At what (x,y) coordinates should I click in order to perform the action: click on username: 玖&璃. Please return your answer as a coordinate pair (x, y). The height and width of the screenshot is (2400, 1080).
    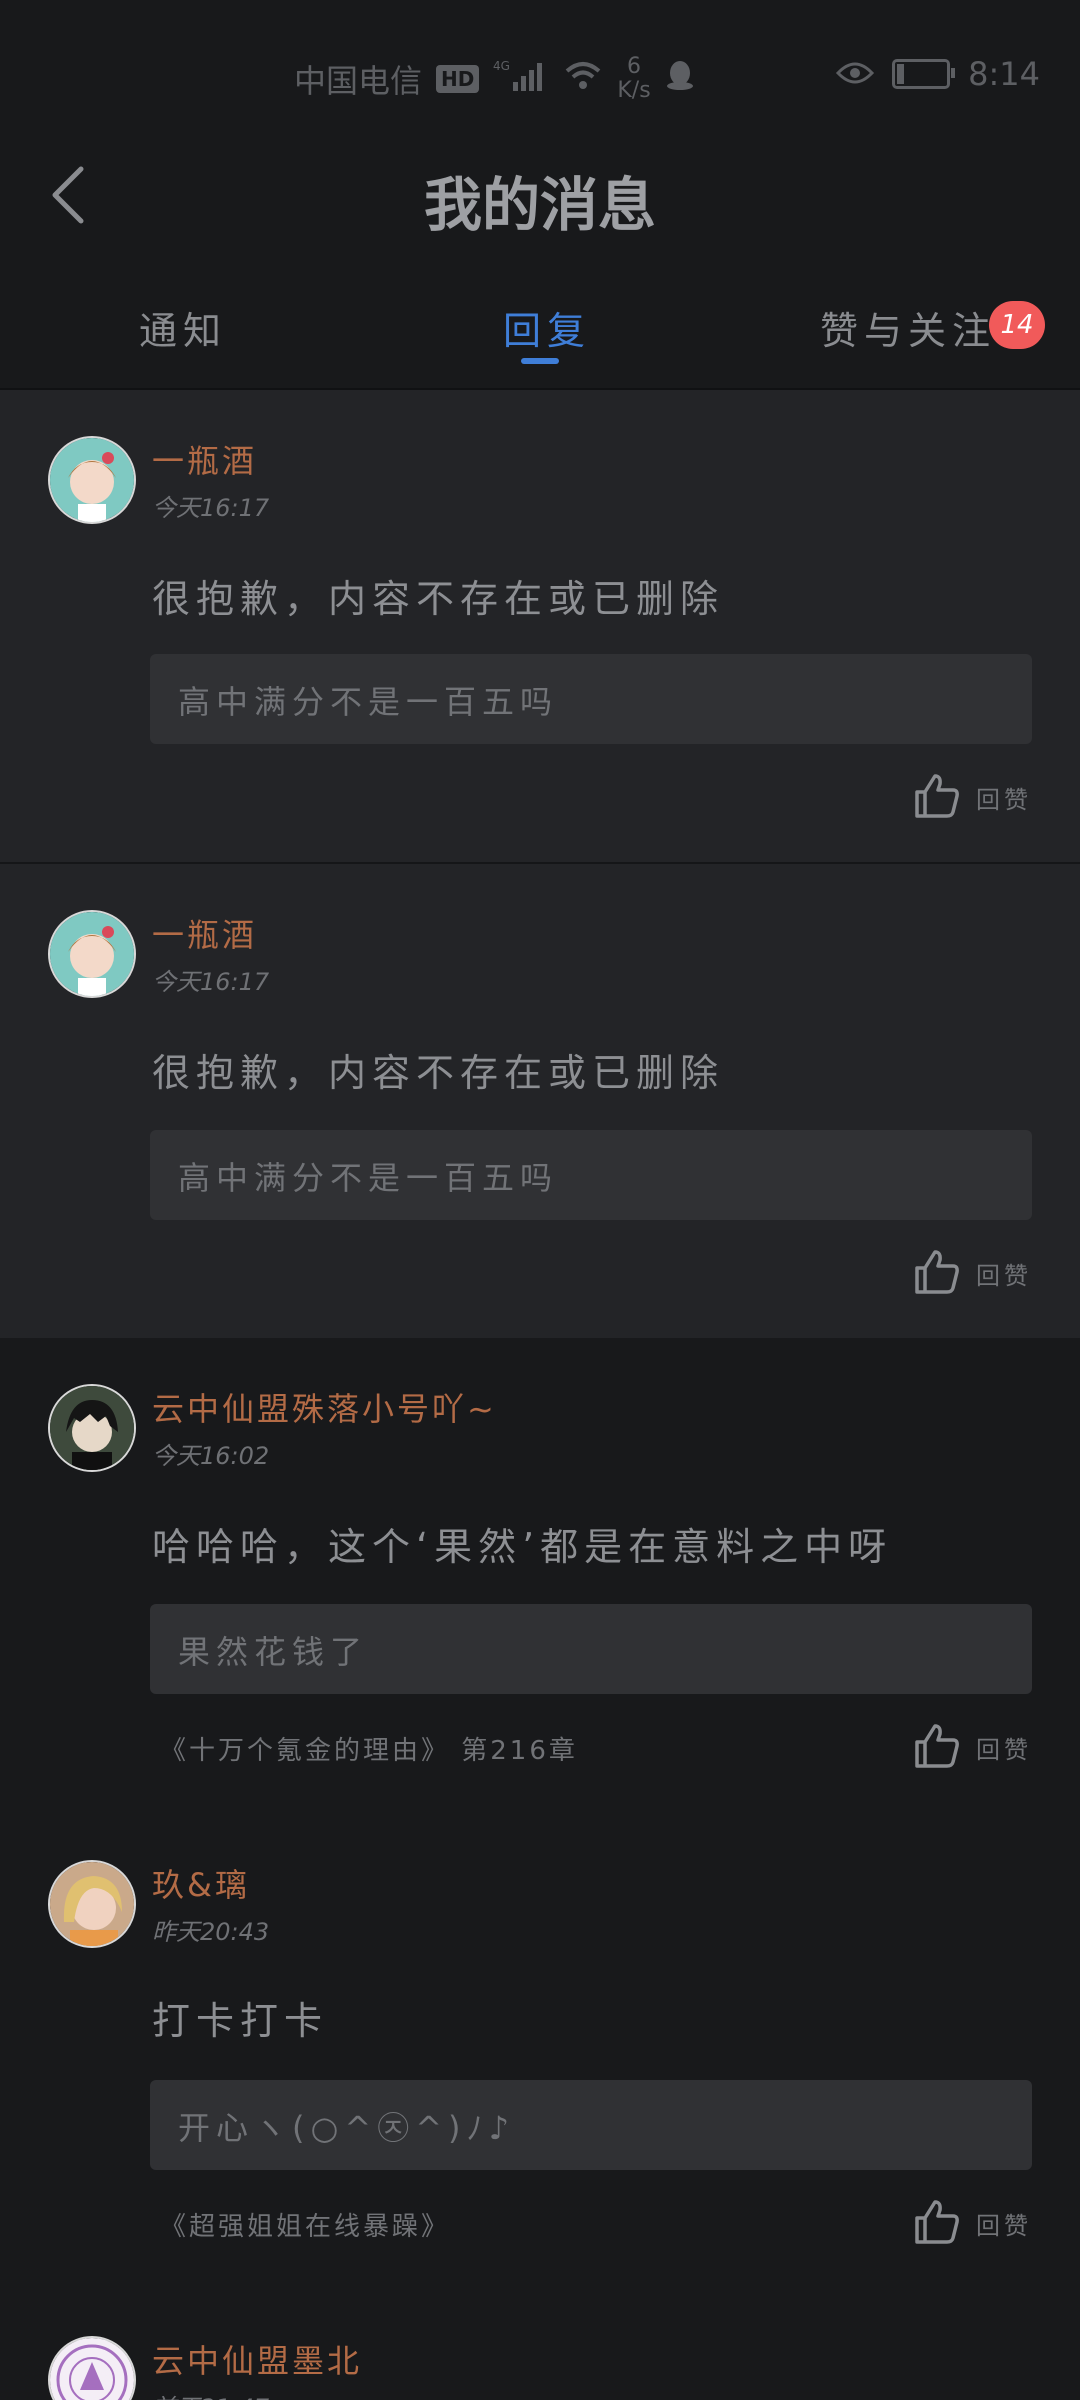
    Looking at the image, I should click on (201, 1883).